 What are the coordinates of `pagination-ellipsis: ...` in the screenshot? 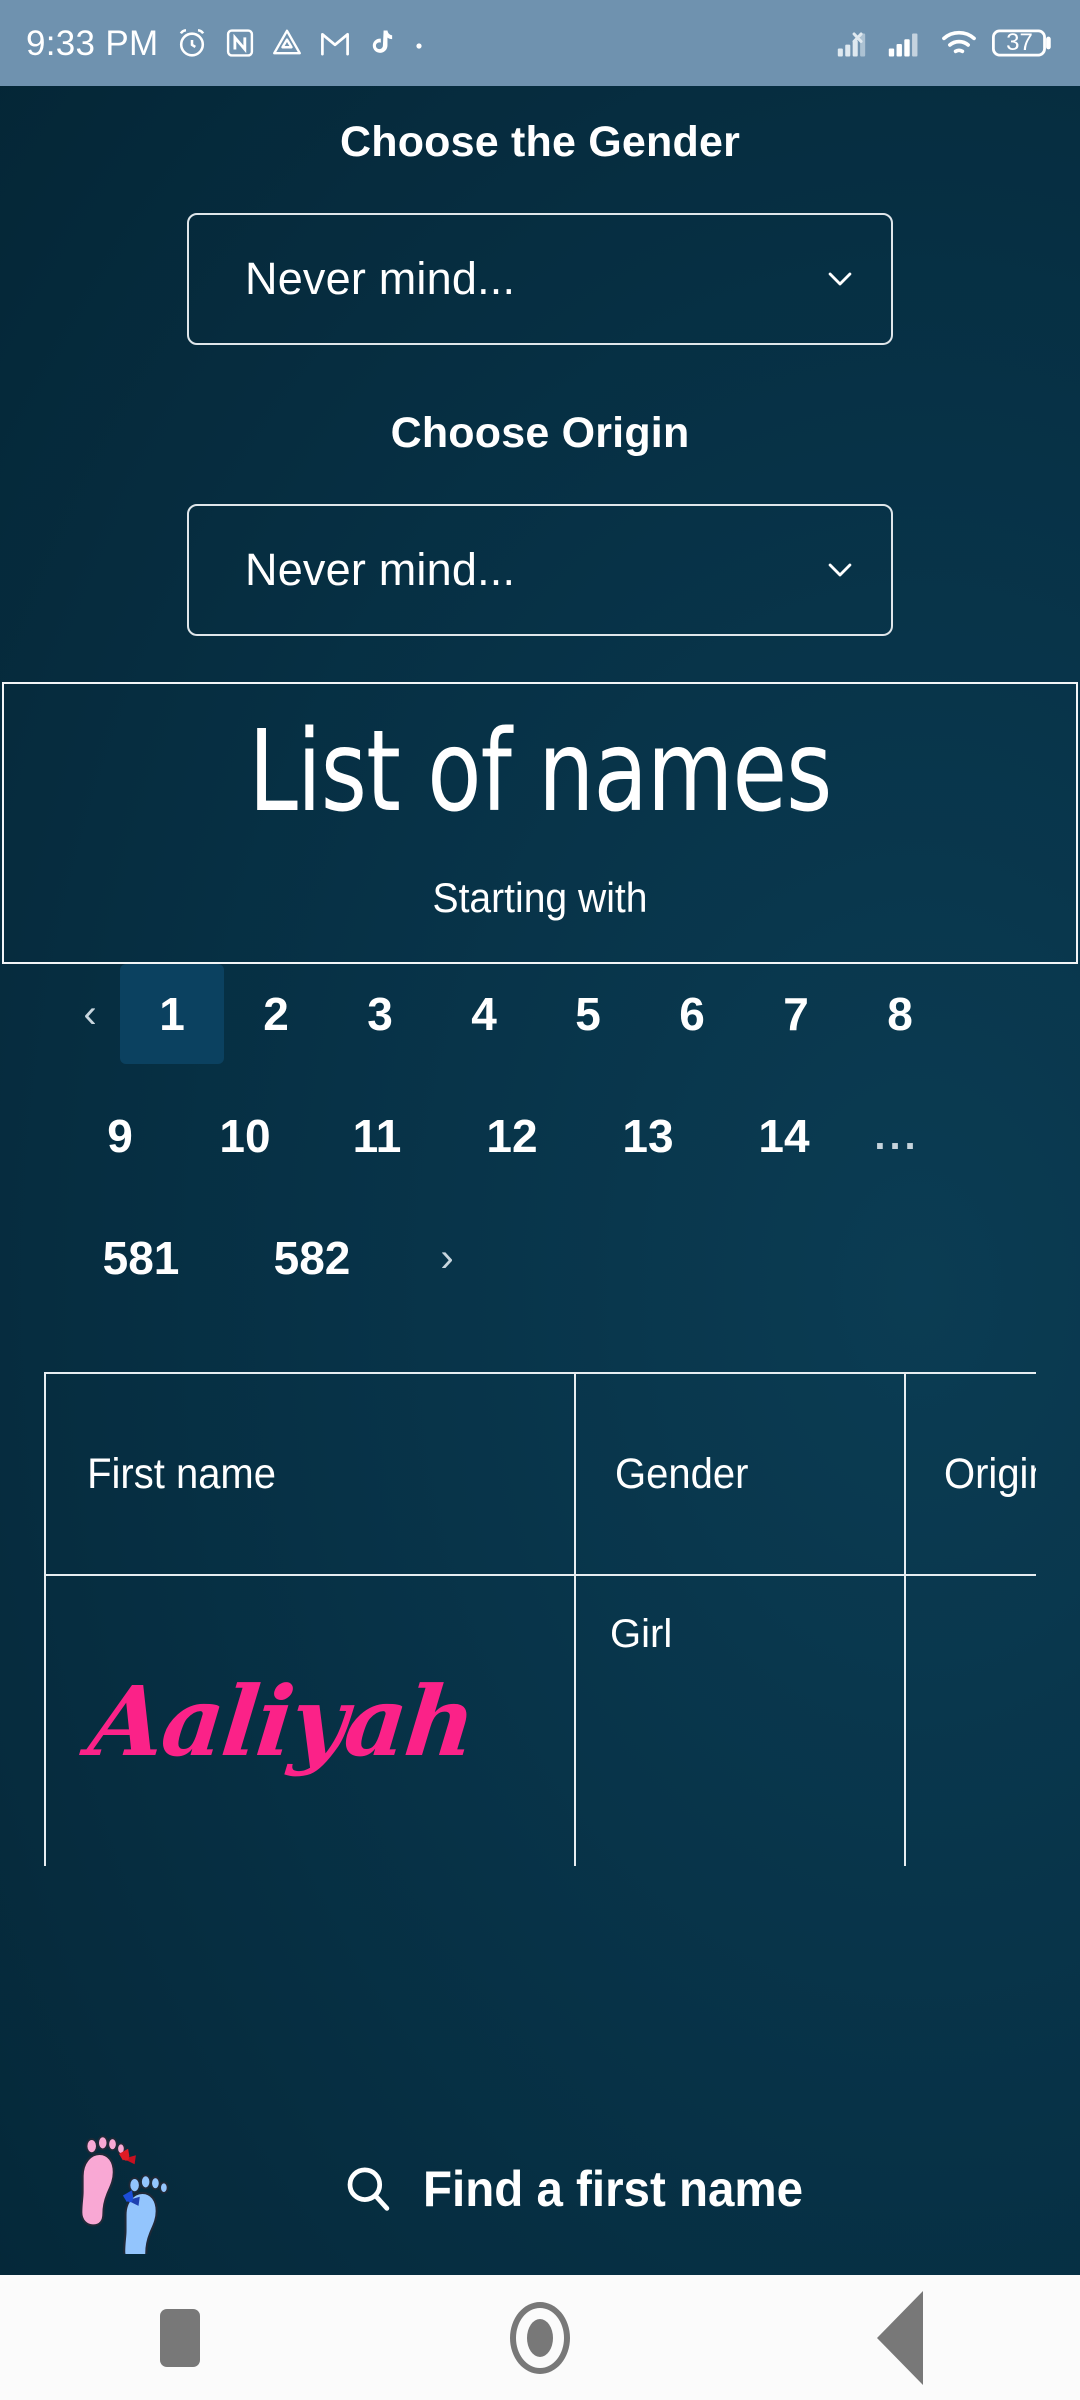 It's located at (897, 1135).